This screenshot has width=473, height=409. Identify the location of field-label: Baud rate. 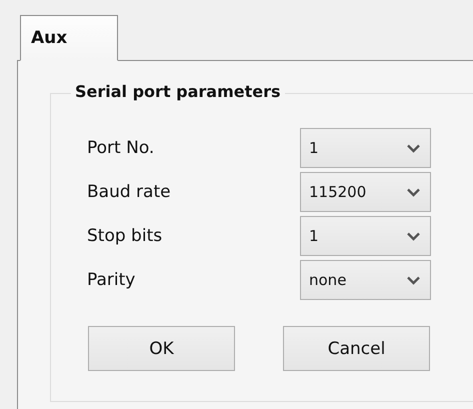
(129, 192).